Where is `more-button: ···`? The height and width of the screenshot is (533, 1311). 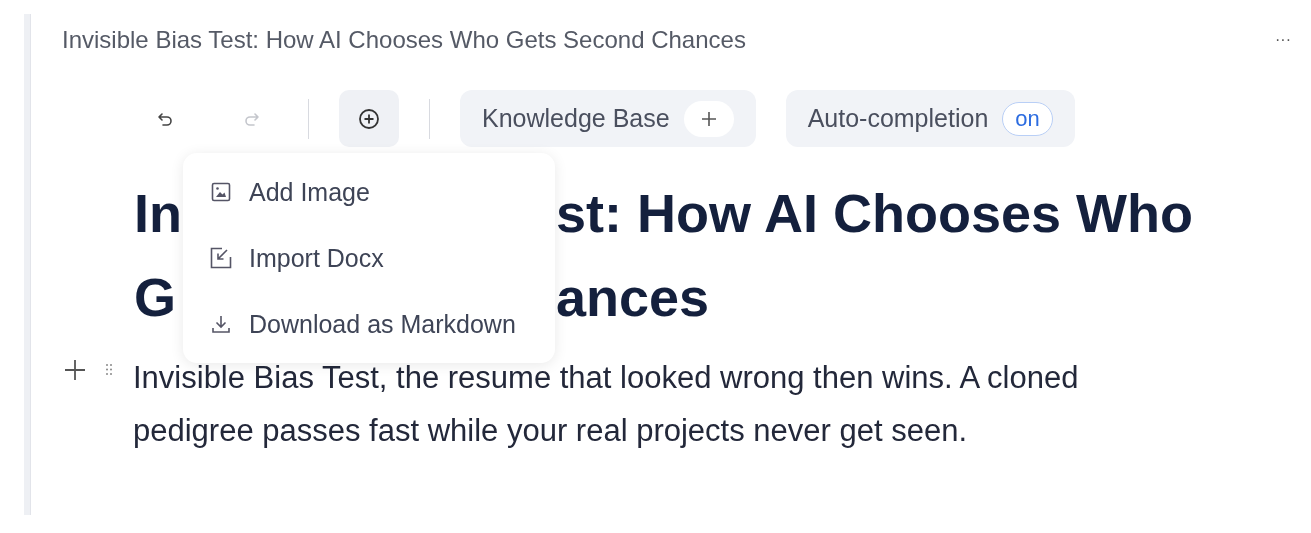
more-button: ··· is located at coordinates (1283, 40).